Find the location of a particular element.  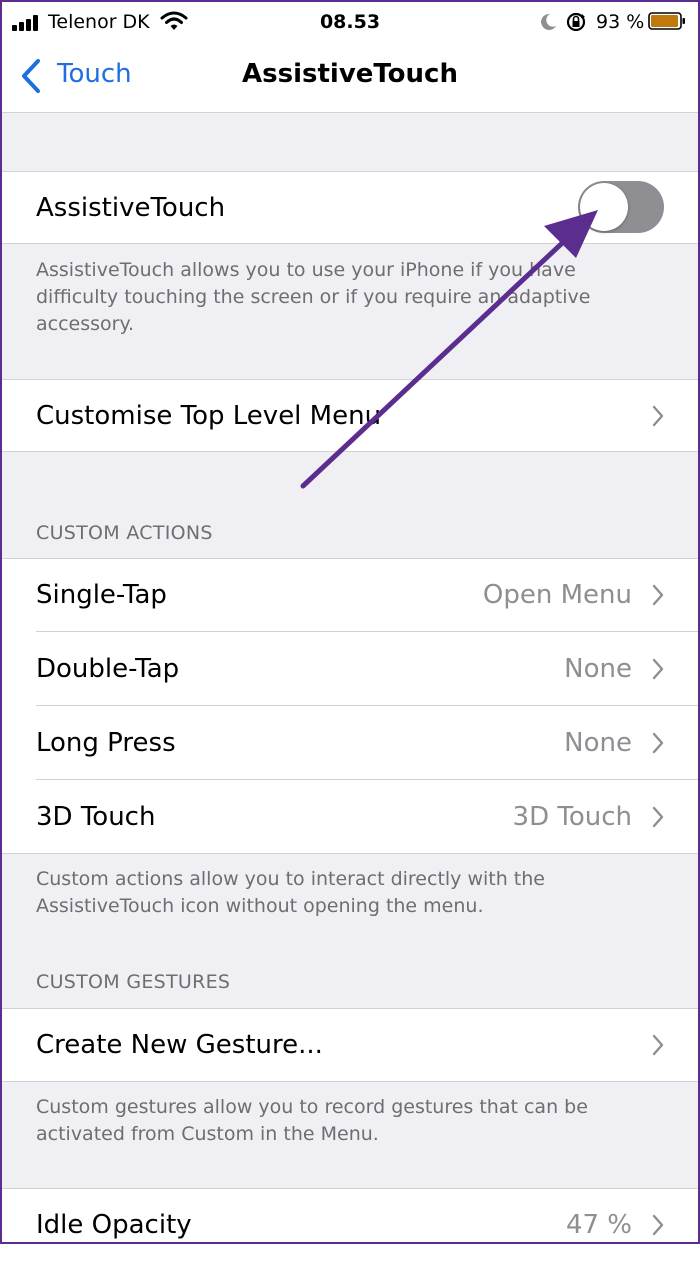

clock: 08.53 is located at coordinates (350, 22).